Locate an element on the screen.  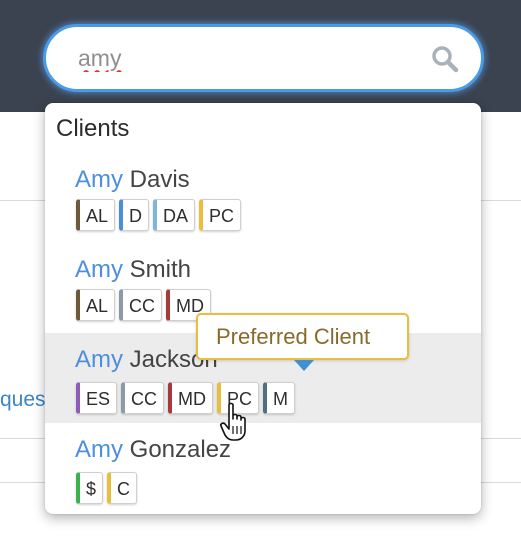
client-badges: AL D DA PC is located at coordinates (159, 215).